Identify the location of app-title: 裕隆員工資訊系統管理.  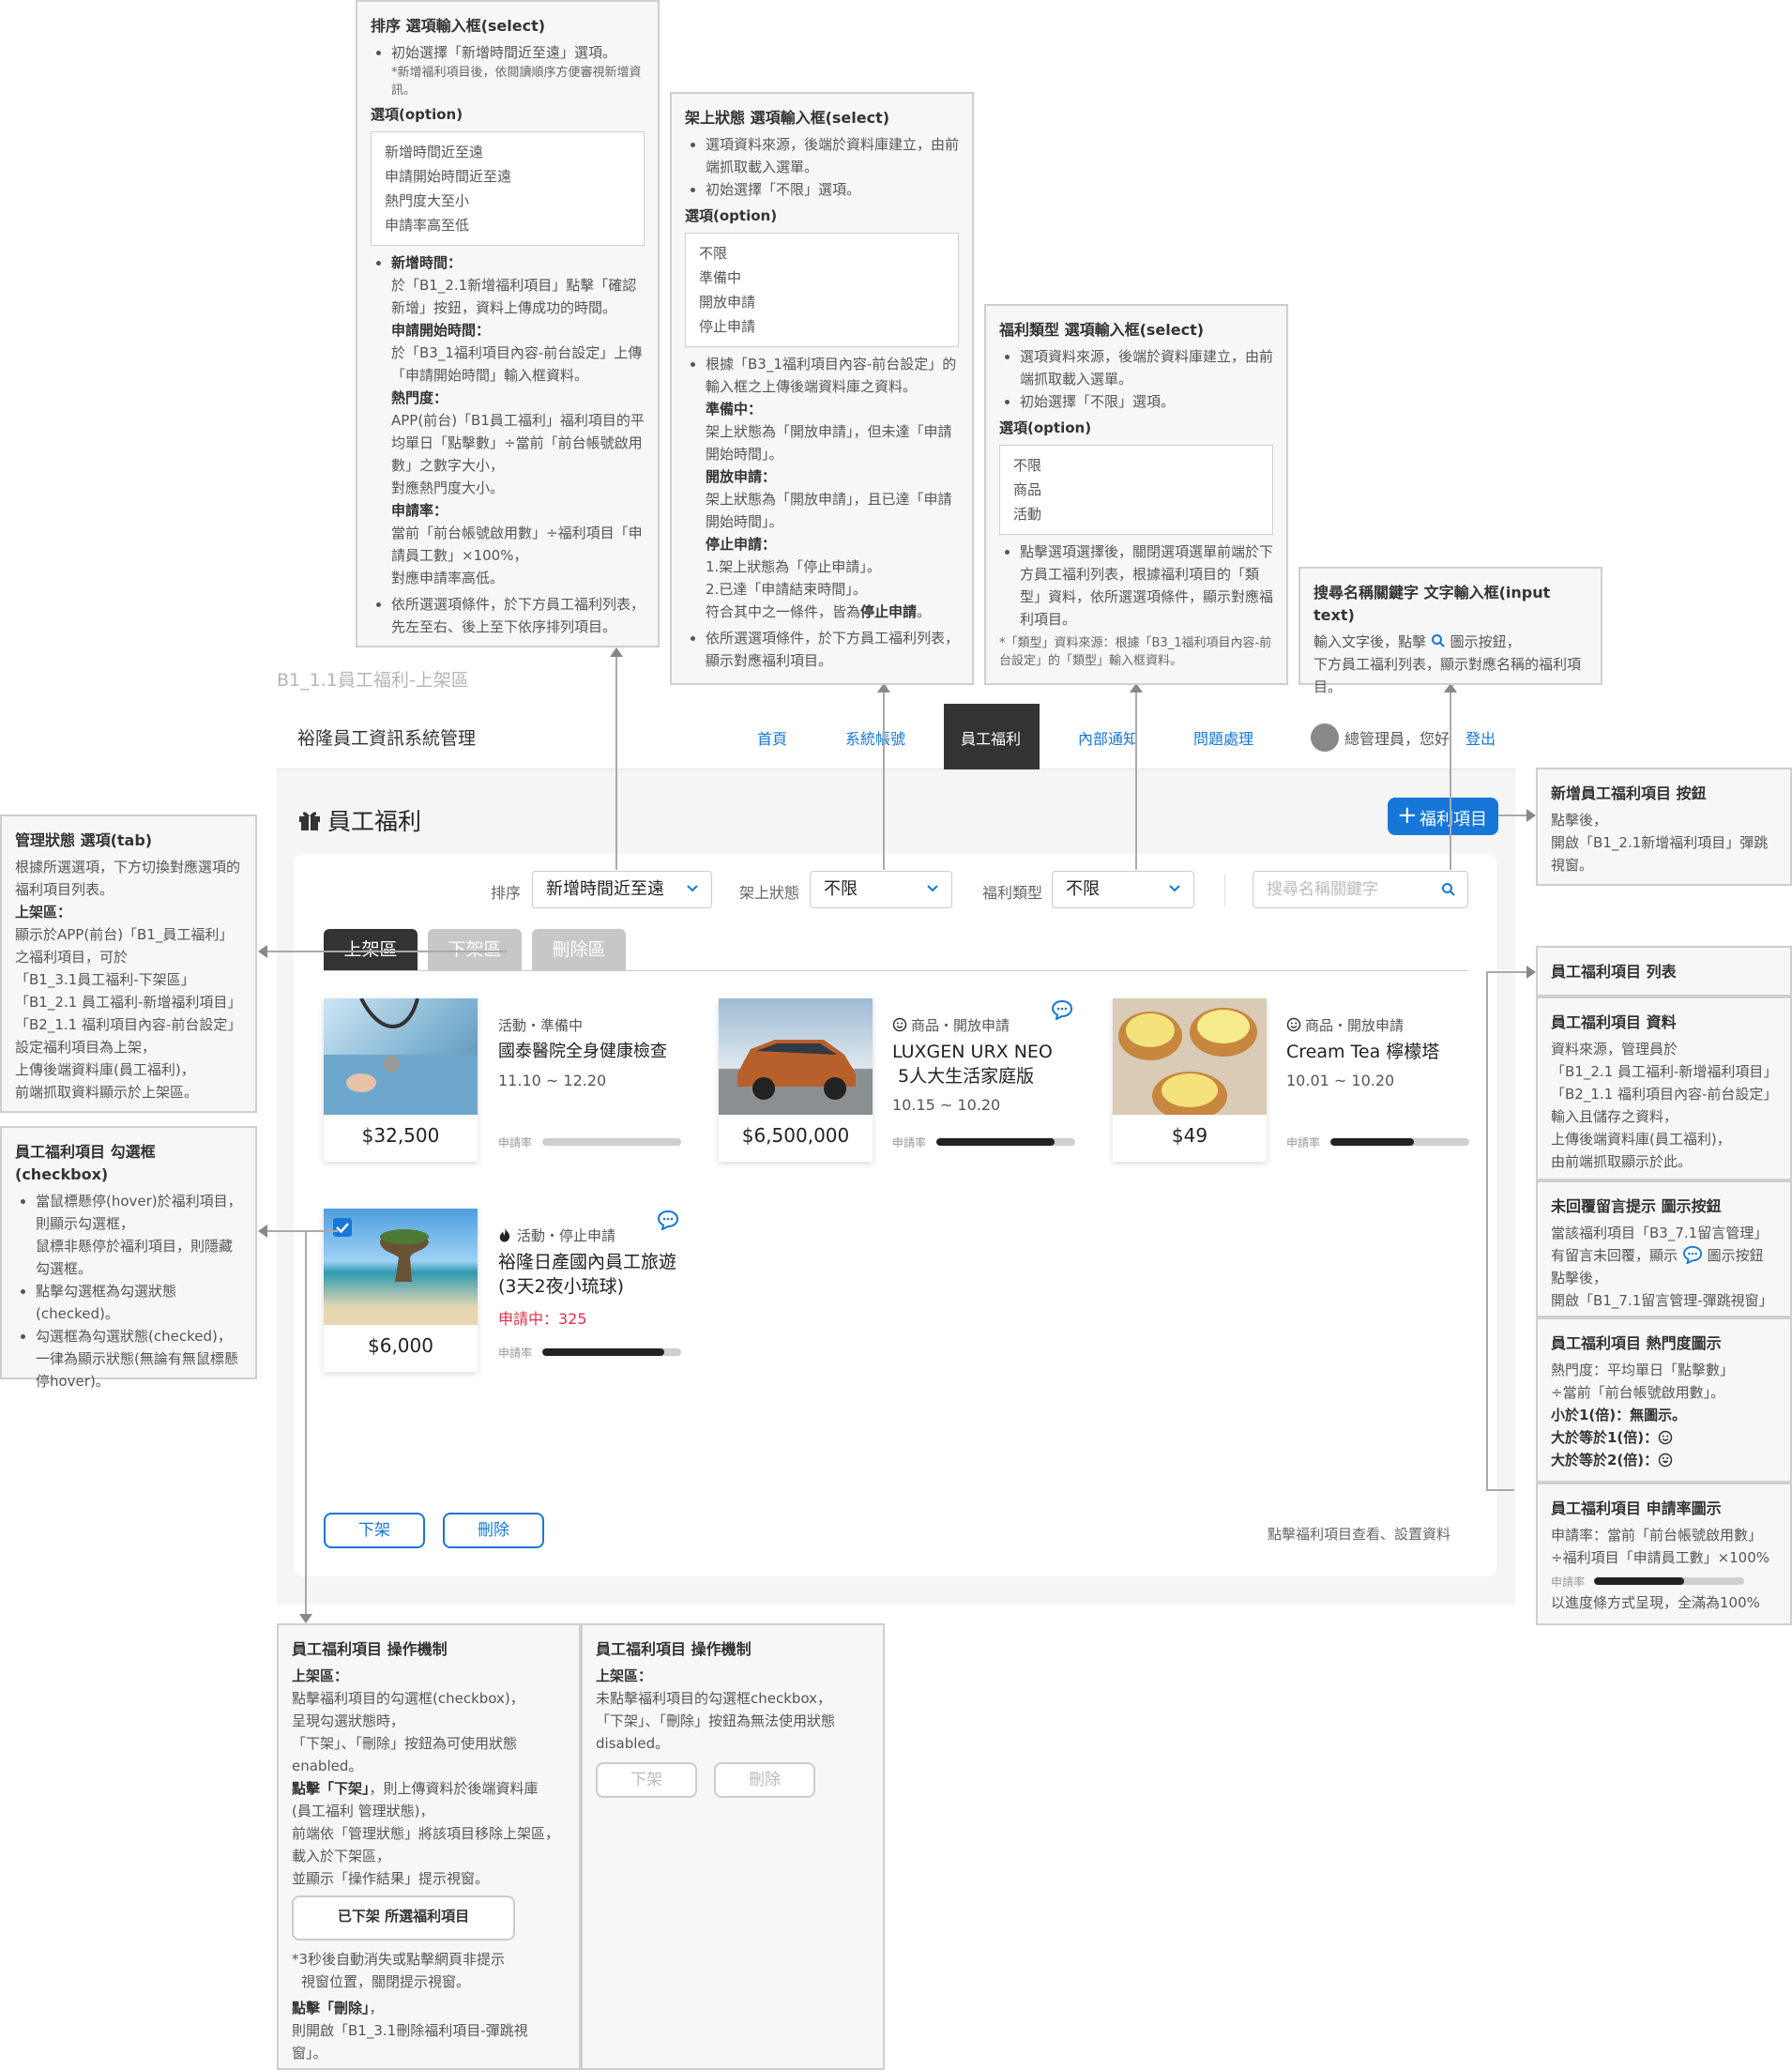
(387, 738).